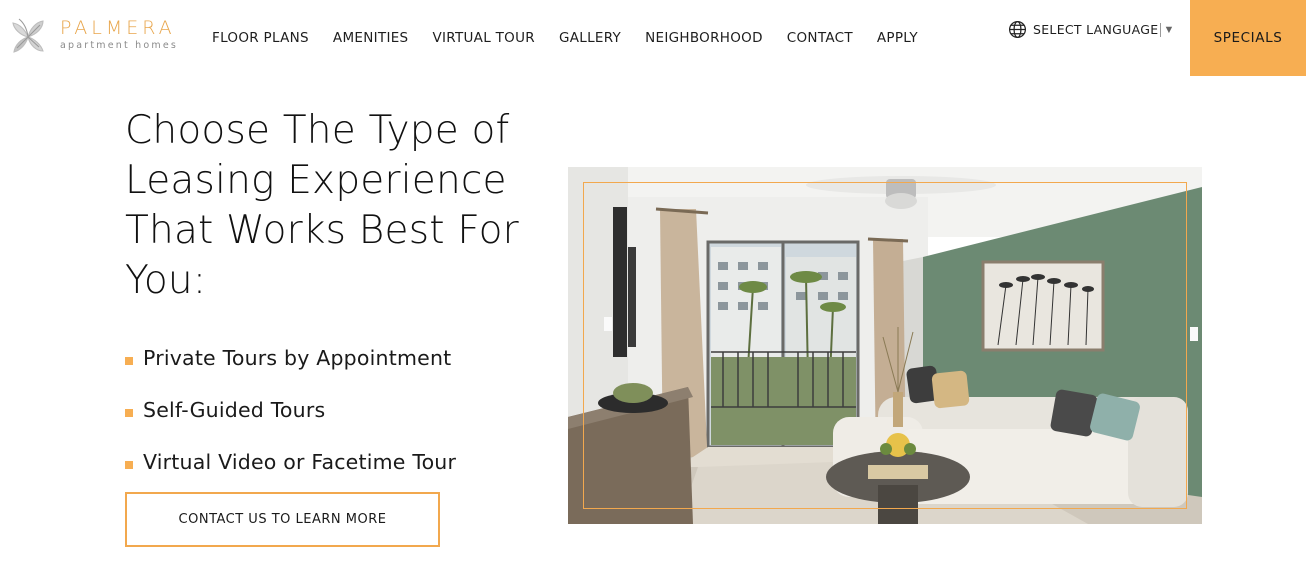 The image size is (1306, 570). I want to click on tour-option-label: Self-Guided Tours, so click(234, 410).